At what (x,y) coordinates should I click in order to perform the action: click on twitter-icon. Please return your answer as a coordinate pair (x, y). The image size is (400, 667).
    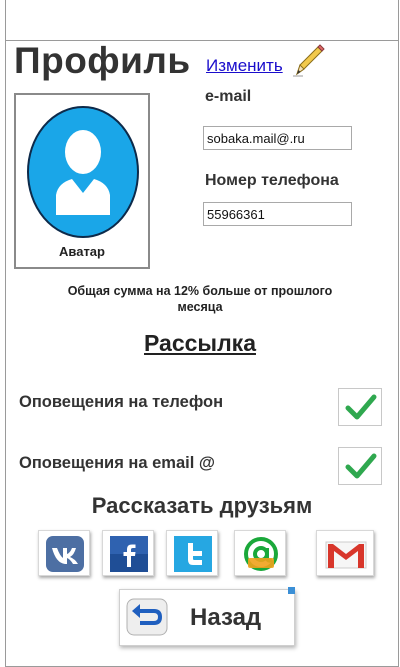
    Looking at the image, I should click on (193, 554).